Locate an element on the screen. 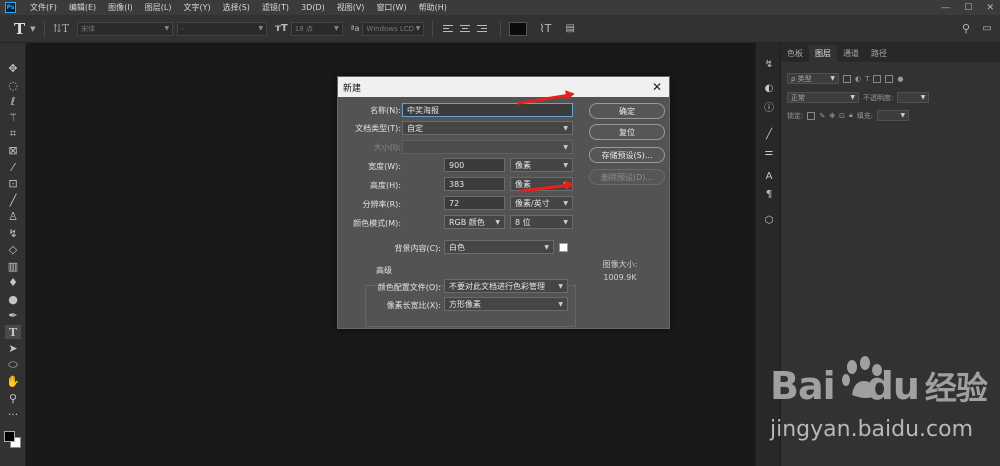 The image size is (1000, 466). antialias-select: Windows LCD ▼ is located at coordinates (393, 28).